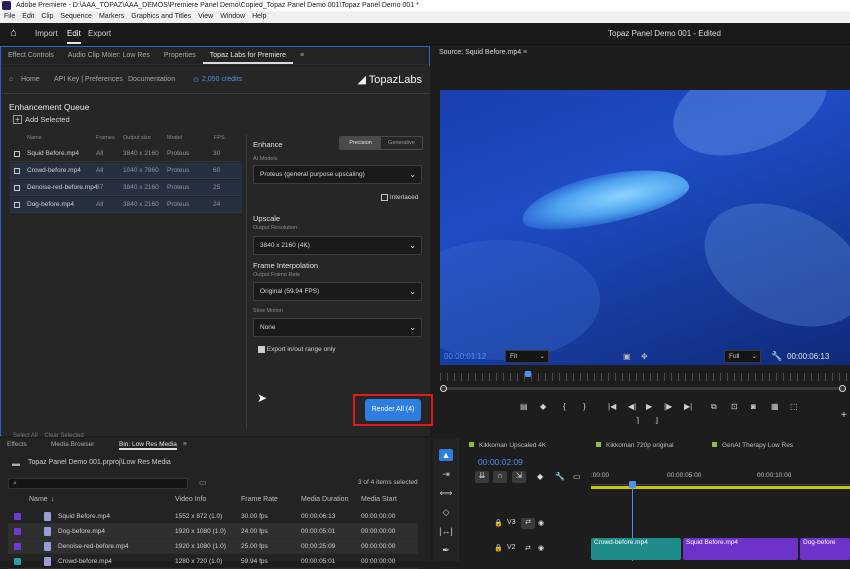 This screenshot has width=850, height=569. What do you see at coordinates (324, 499) in the screenshot?
I see `col-media-duration: Media Duration` at bounding box center [324, 499].